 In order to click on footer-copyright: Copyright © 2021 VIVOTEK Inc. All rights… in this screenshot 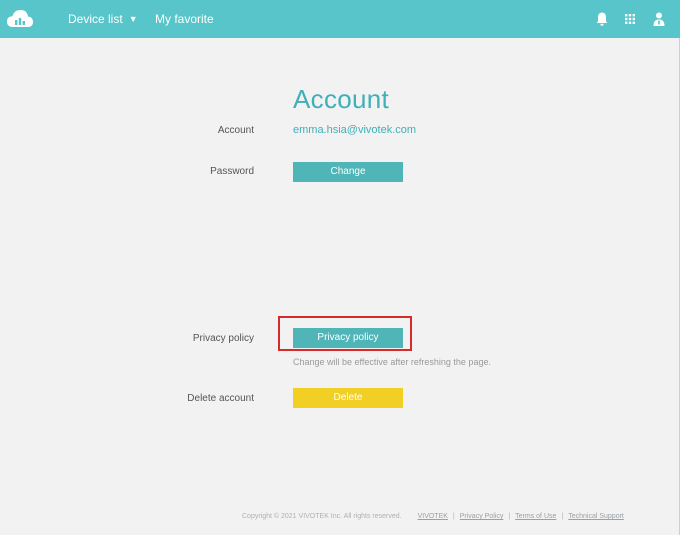, I will do `click(322, 516)`.